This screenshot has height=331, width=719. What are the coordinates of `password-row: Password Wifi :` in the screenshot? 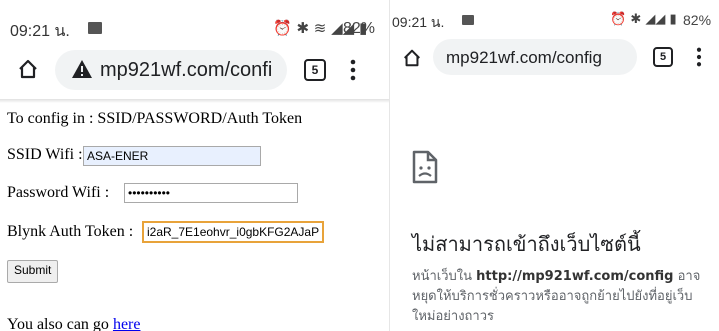 It's located at (59, 193).